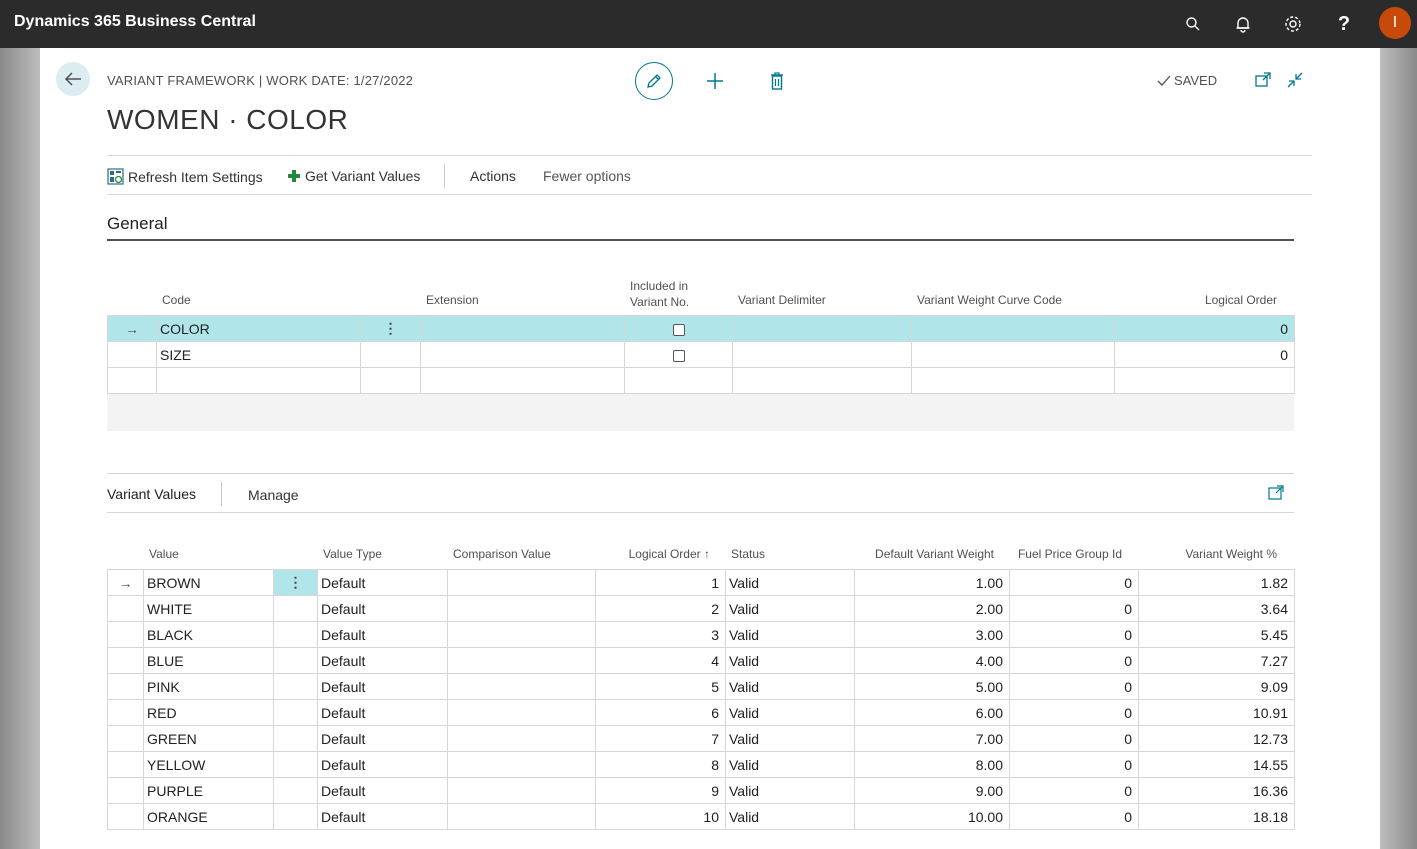  What do you see at coordinates (208, 712) in the screenshot?
I see `value-cell: RED` at bounding box center [208, 712].